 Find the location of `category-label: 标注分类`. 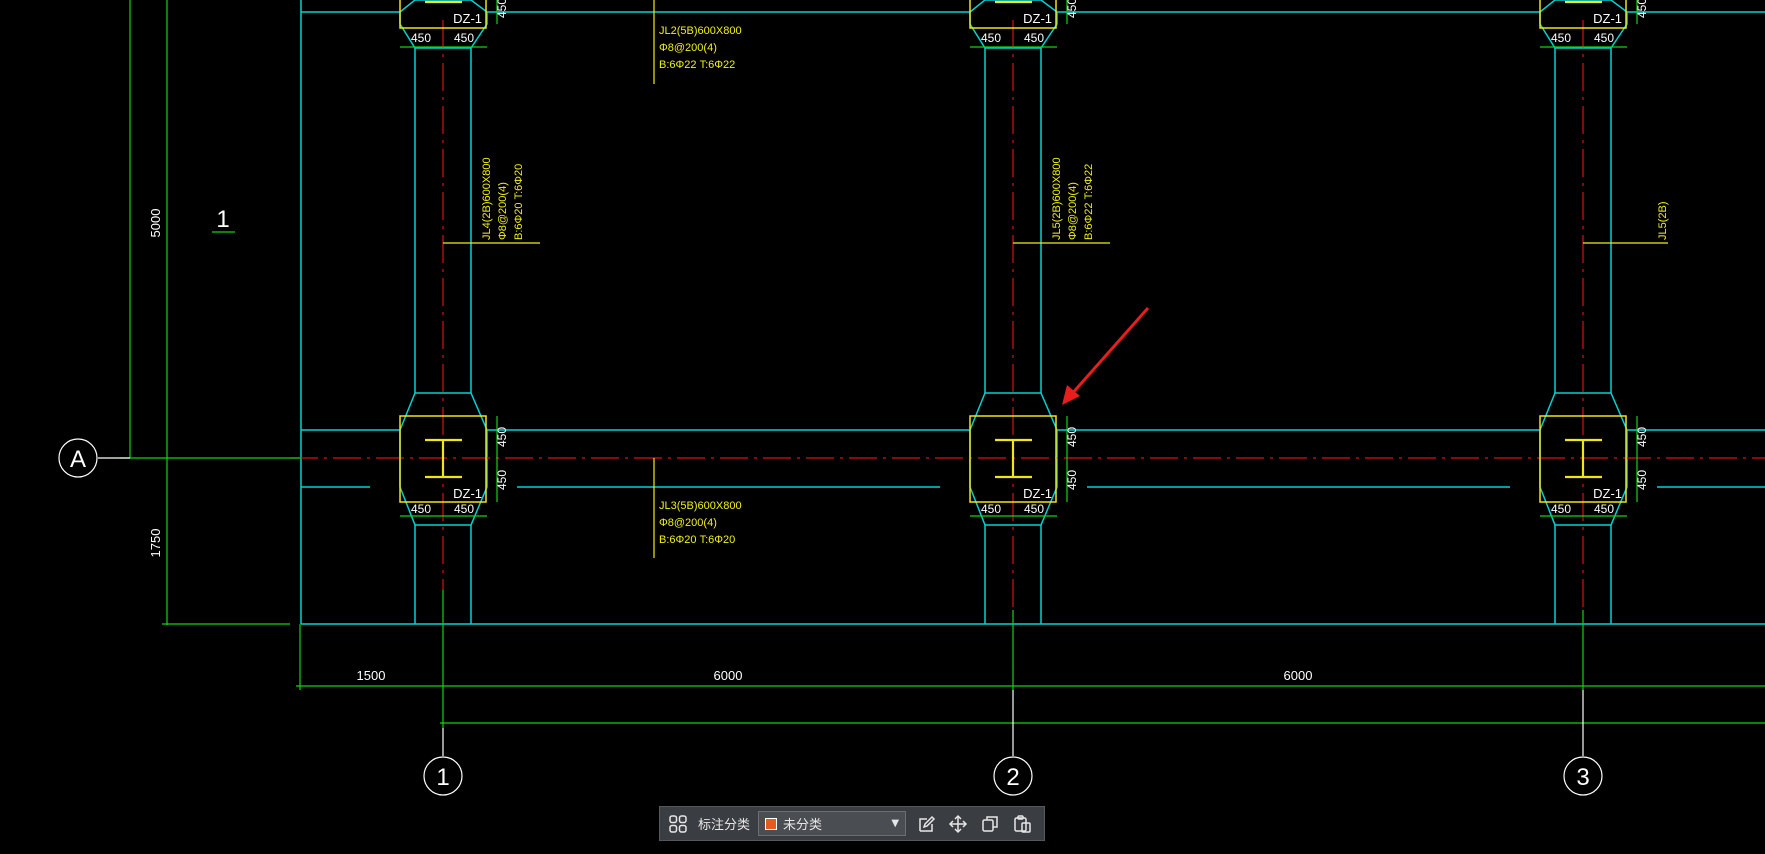

category-label: 标注分类 is located at coordinates (724, 825).